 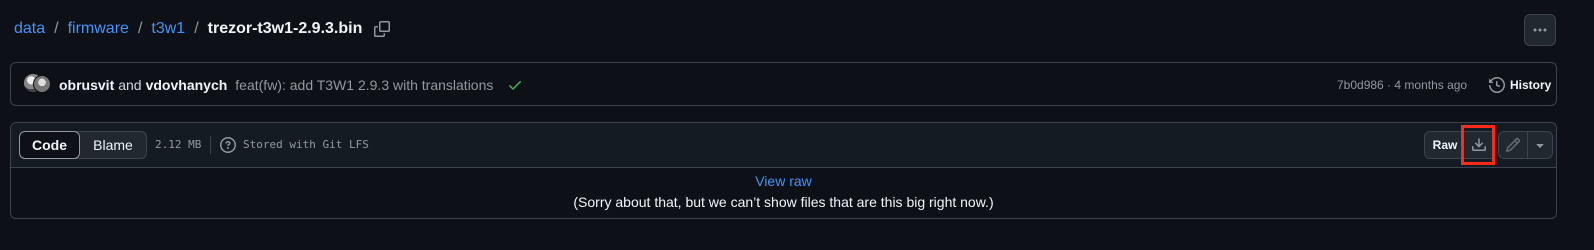 I want to click on copy-icon, so click(x=382, y=29).